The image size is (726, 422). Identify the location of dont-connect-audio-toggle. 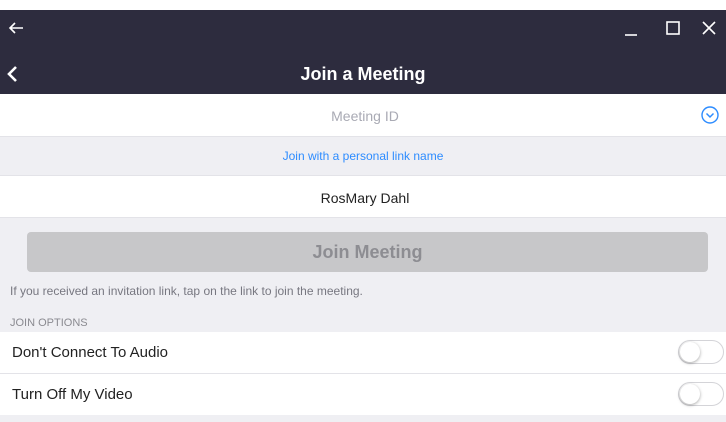
(701, 352).